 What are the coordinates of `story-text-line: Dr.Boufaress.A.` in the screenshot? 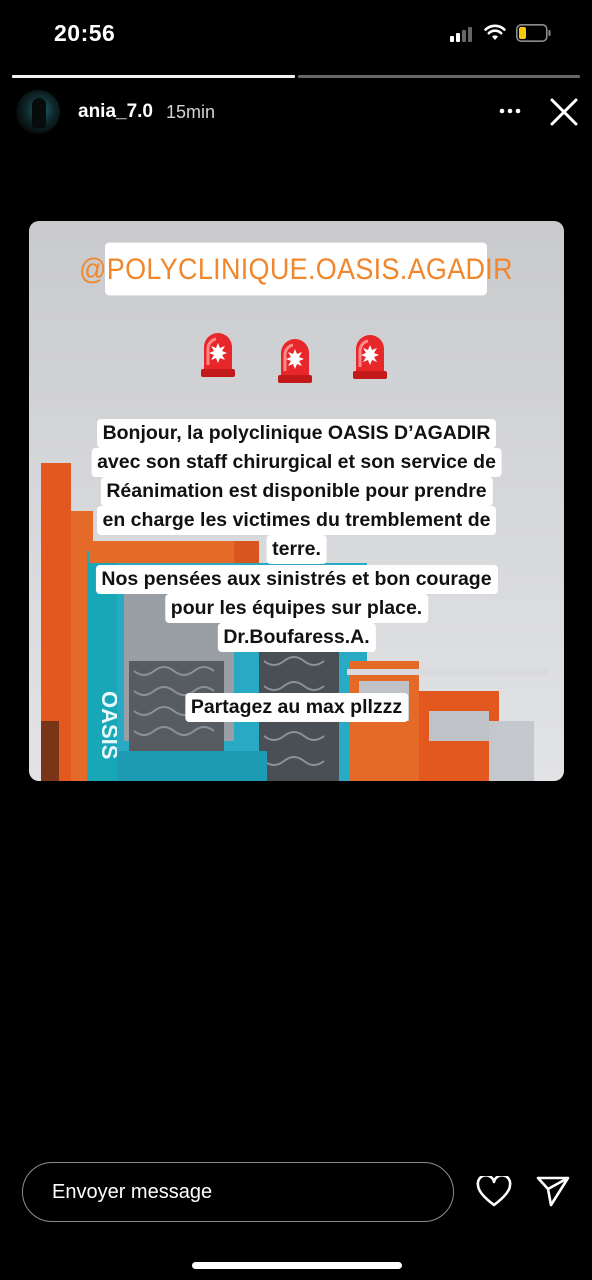 It's located at (296, 637).